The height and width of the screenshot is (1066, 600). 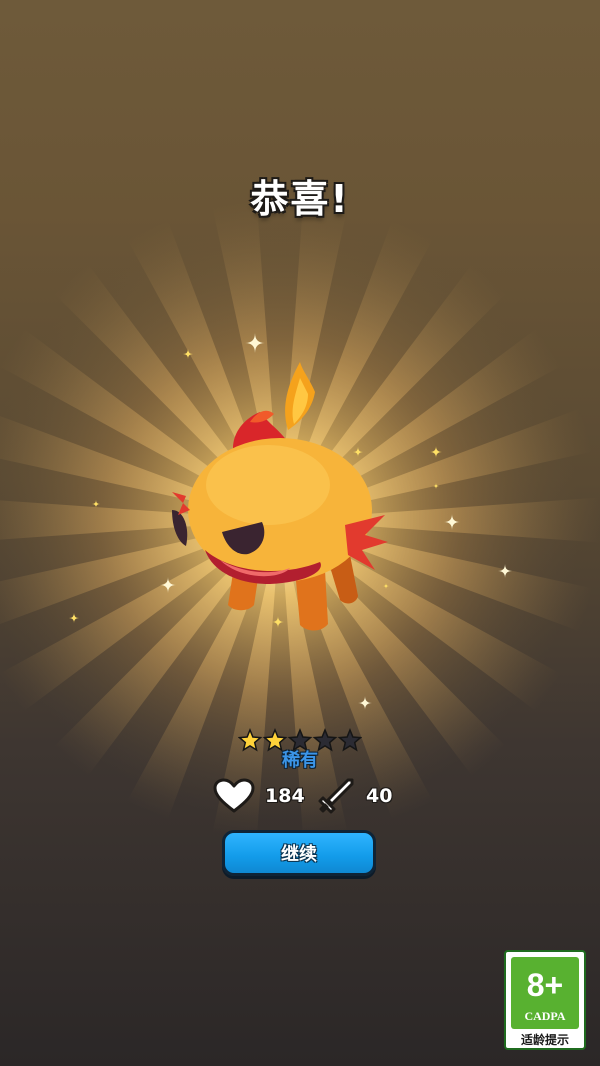 What do you see at coordinates (545, 985) in the screenshot?
I see `age-rating-value: 8+` at bounding box center [545, 985].